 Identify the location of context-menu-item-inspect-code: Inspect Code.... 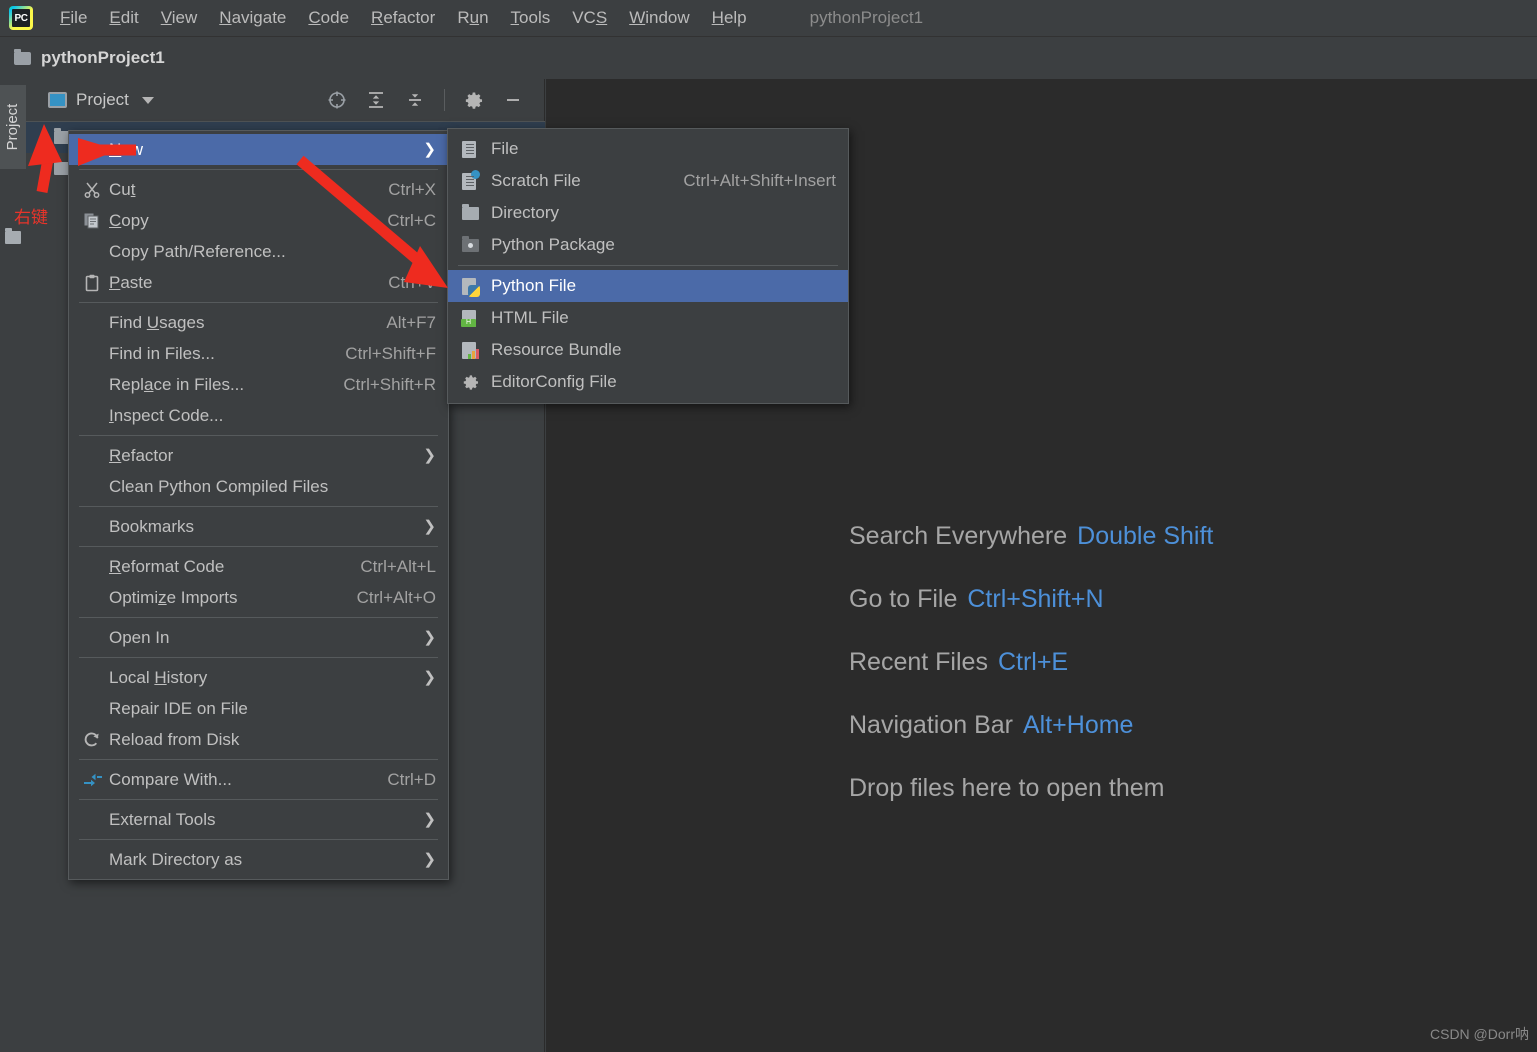
(258, 415).